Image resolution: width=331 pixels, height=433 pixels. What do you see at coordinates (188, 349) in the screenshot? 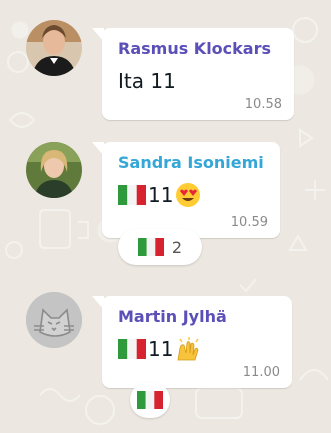
I see `raising-hands-icon` at bounding box center [188, 349].